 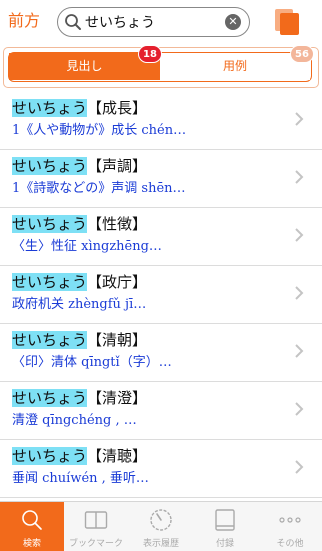 What do you see at coordinates (290, 526) in the screenshot?
I see `tab-more: その他` at bounding box center [290, 526].